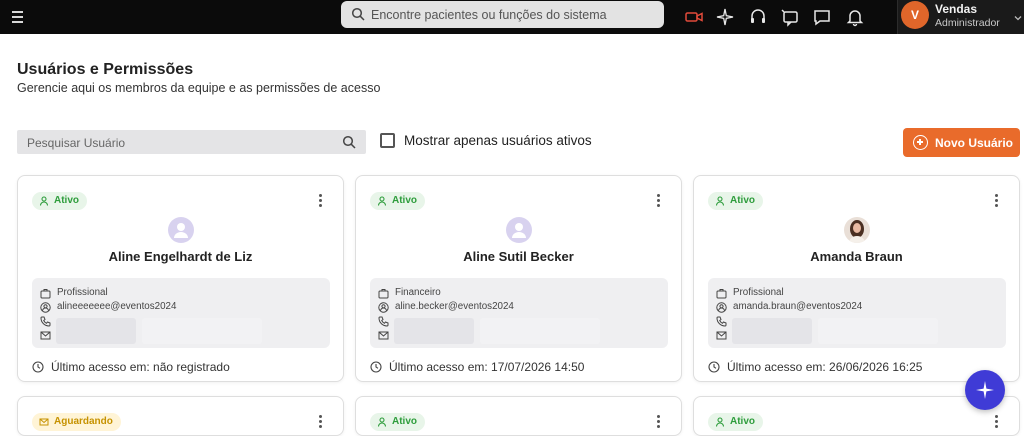 This screenshot has height=436, width=1024. Describe the element at coordinates (855, 17) in the screenshot. I see `bell-icon` at that location.